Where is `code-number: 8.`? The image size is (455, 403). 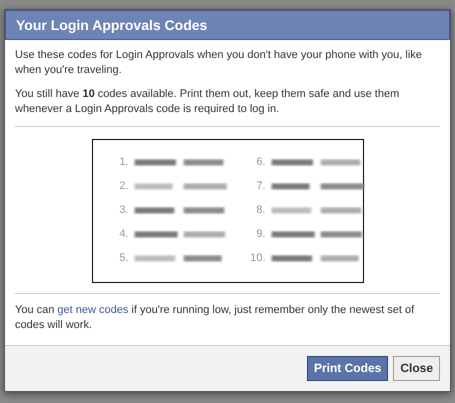
code-number: 8. is located at coordinates (260, 210).